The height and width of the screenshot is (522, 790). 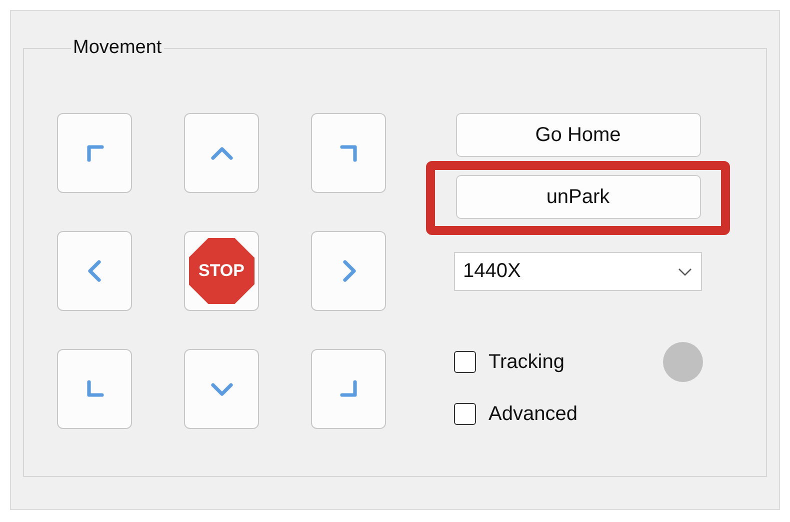 I want to click on move-down-button, so click(x=221, y=389).